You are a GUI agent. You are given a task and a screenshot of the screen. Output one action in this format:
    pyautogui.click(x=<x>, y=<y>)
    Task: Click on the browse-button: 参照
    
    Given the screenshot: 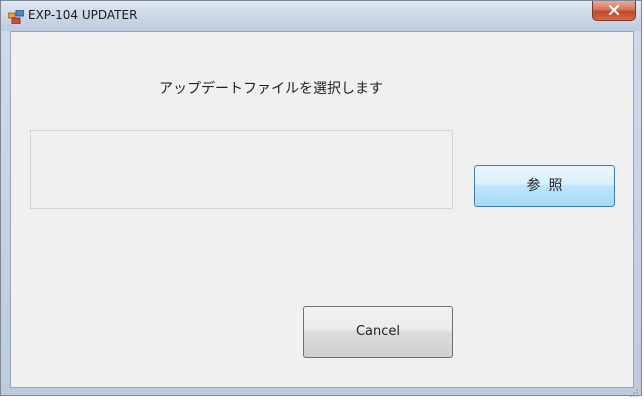 What is the action you would take?
    pyautogui.click(x=544, y=186)
    